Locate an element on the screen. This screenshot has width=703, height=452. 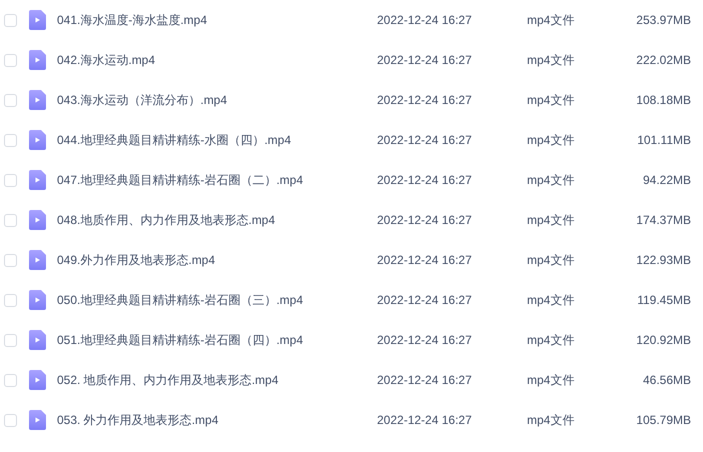
file-name: 048.地质作用、内力作用及地表形态.mp4 is located at coordinates (166, 220).